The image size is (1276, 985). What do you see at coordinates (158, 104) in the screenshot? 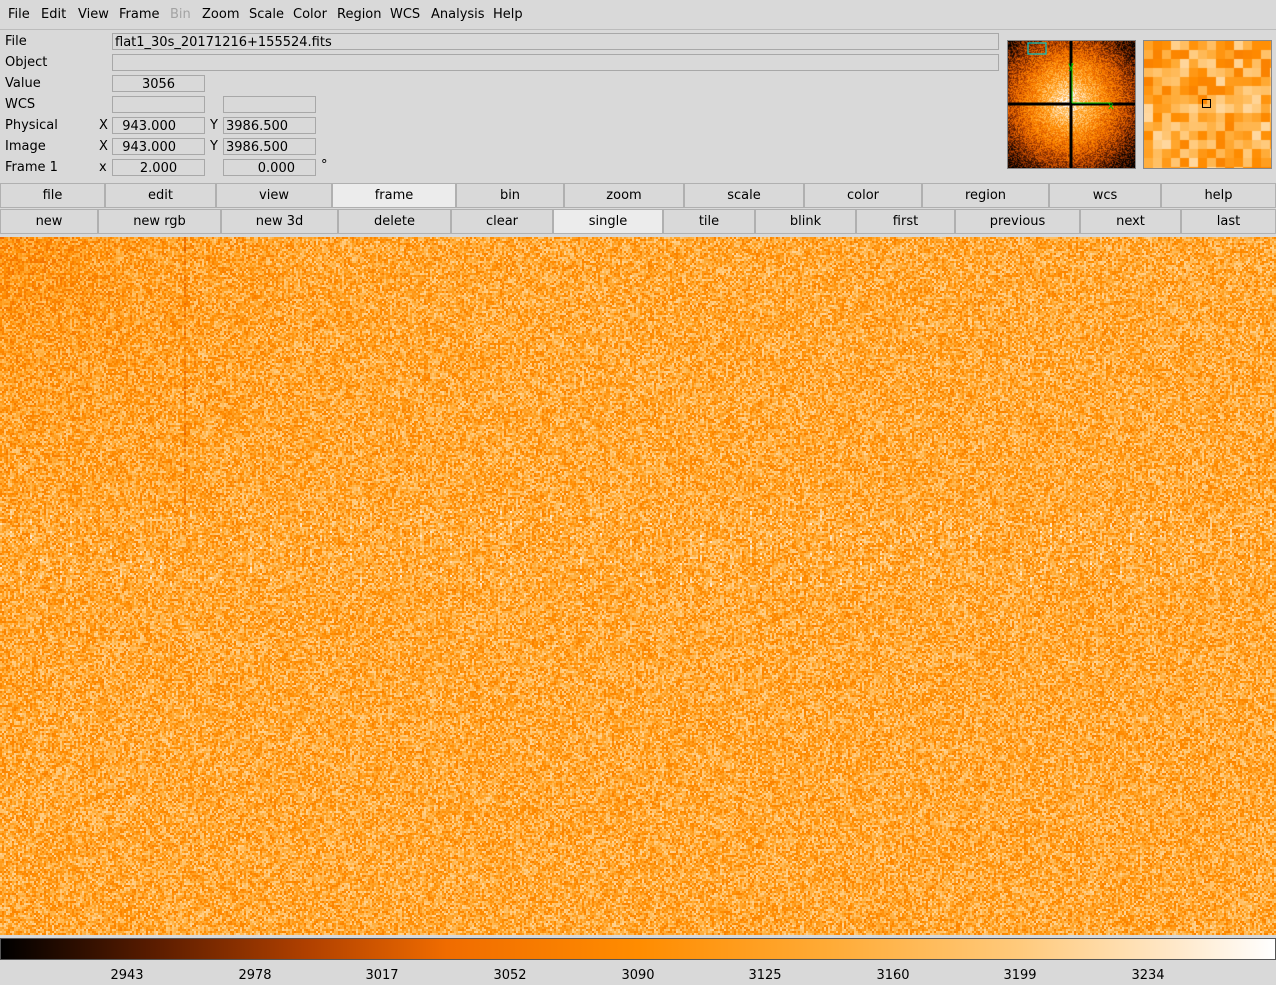
I see `wcs-x-field` at bounding box center [158, 104].